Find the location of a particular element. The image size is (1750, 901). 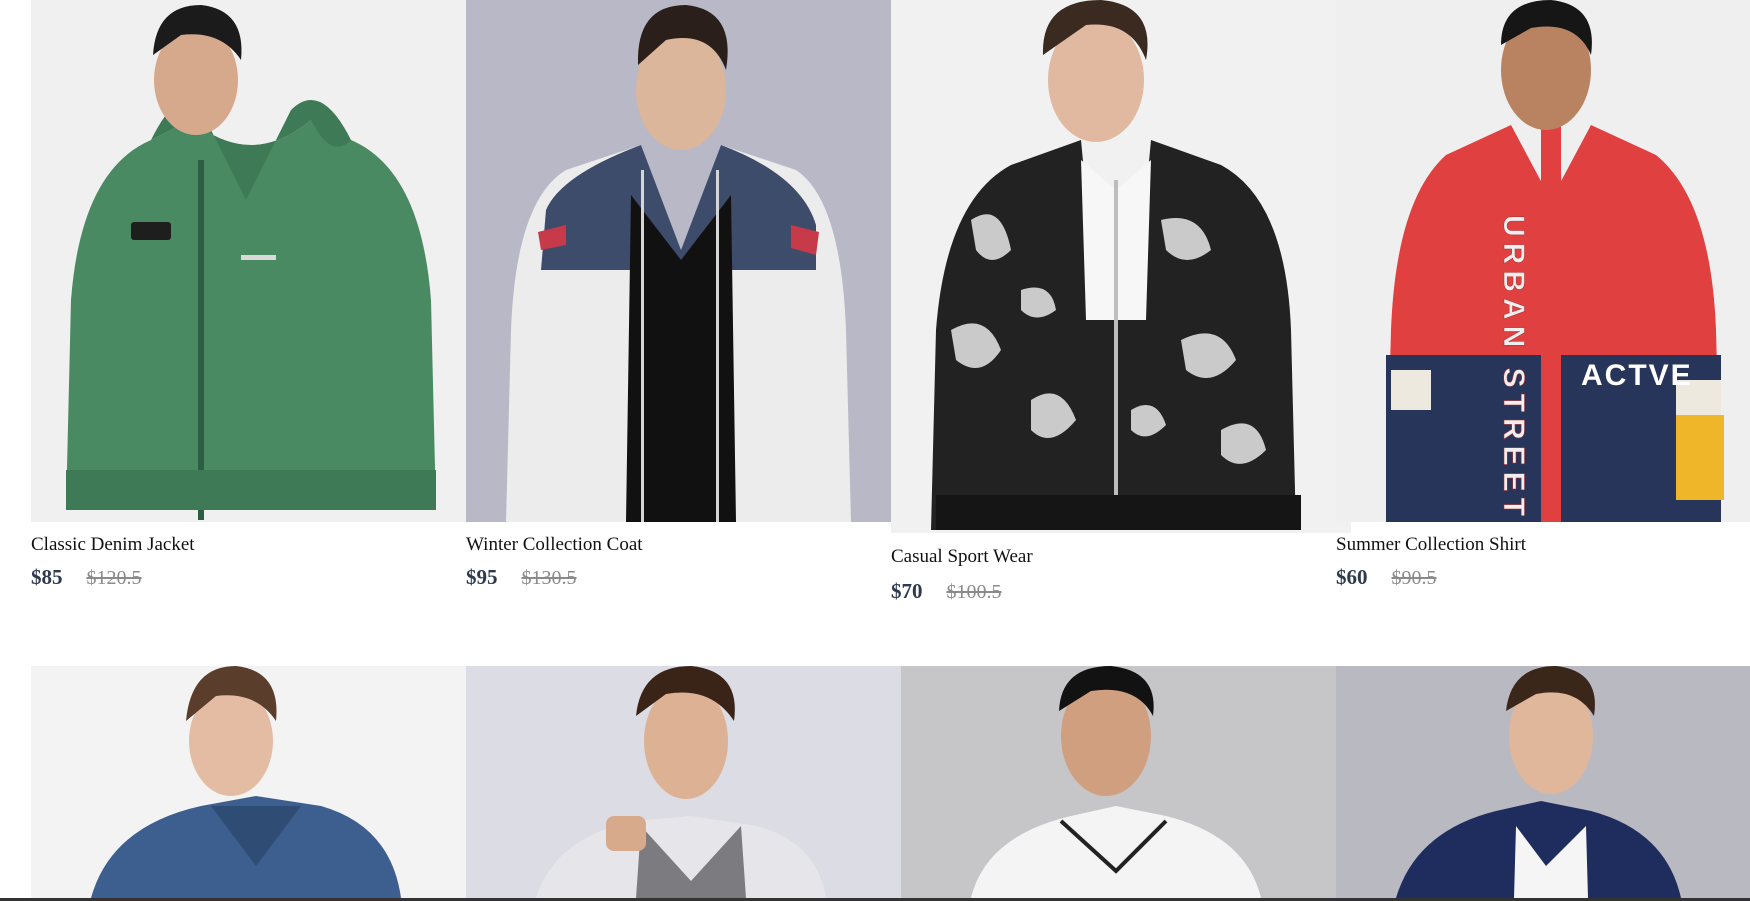

urban-street-text: URBAN STREET is located at coordinates (1513, 368).